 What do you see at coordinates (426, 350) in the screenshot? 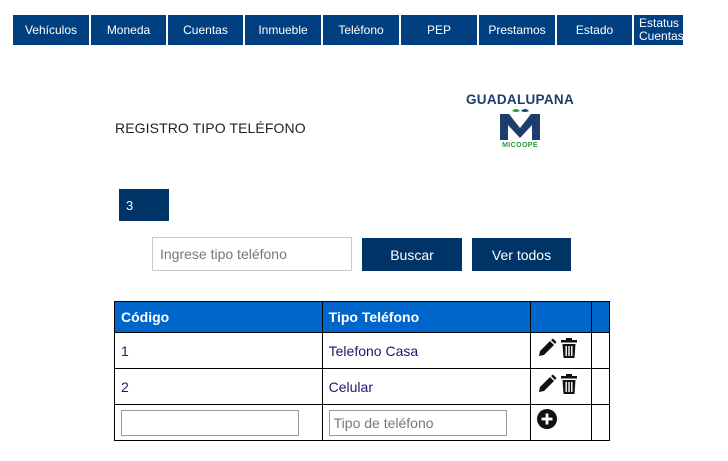
I see `cell-type: Telefono Casa` at bounding box center [426, 350].